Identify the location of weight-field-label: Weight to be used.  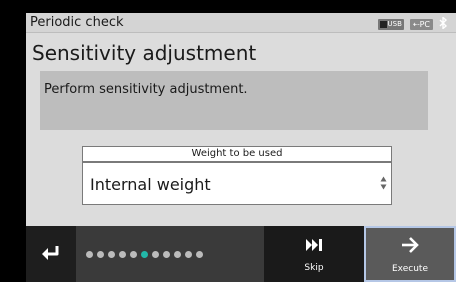
(237, 154).